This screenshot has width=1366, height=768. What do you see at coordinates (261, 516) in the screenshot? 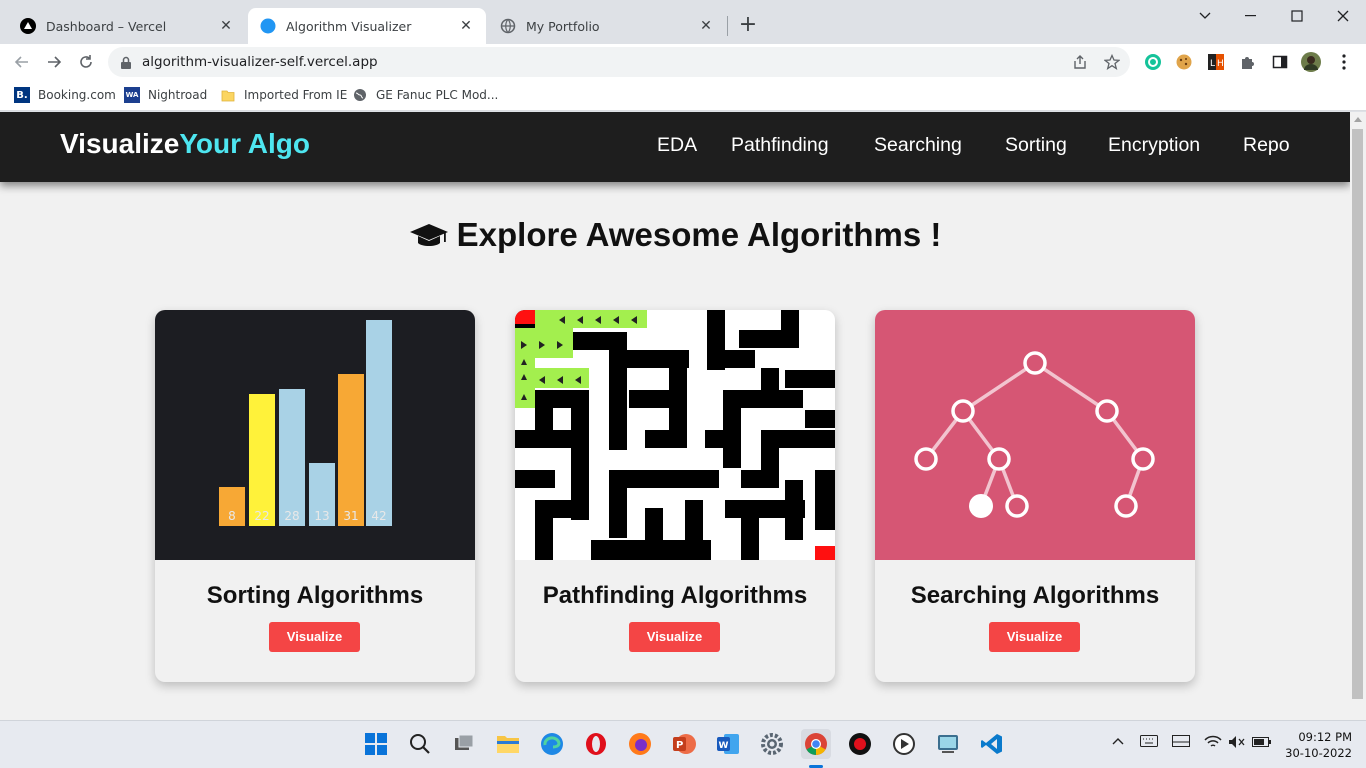
I see `bar-label: 22` at bounding box center [261, 516].